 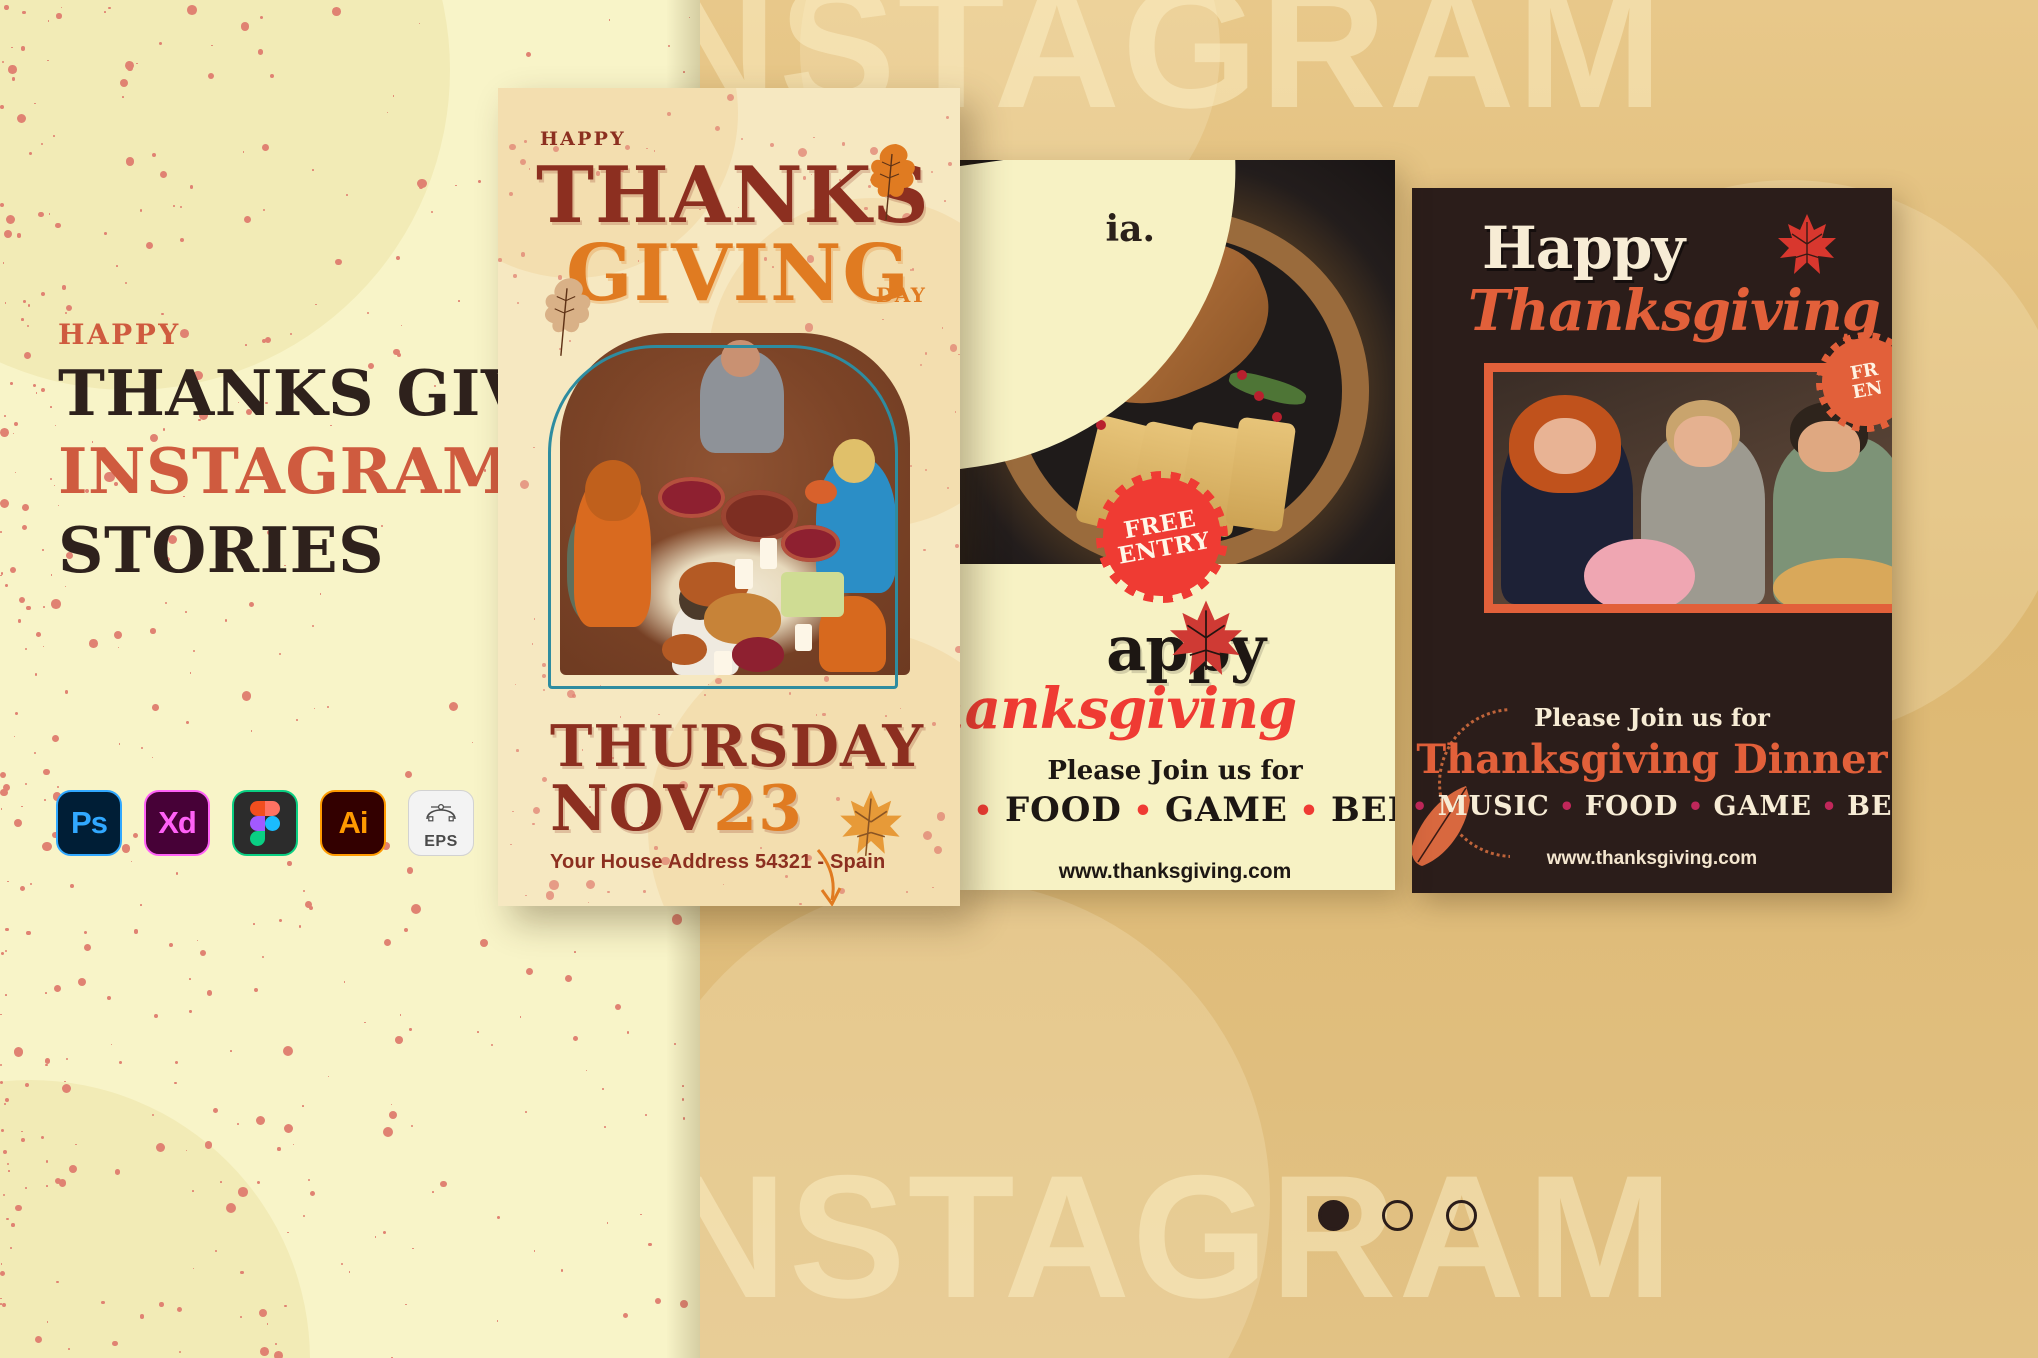 I want to click on badge-illustrator: Ai, so click(x=353, y=823).